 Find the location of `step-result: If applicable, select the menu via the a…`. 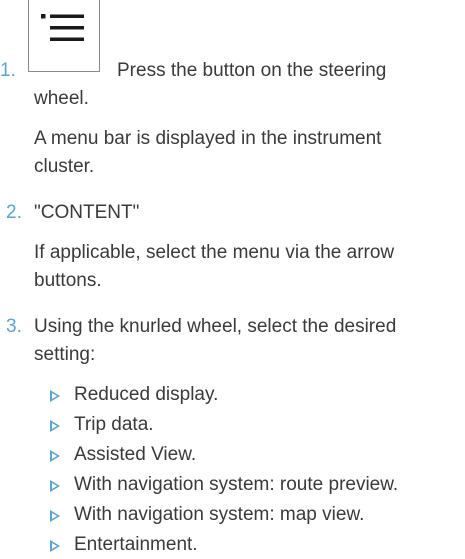

step-result: If applicable, select the menu via the a… is located at coordinates (214, 252).